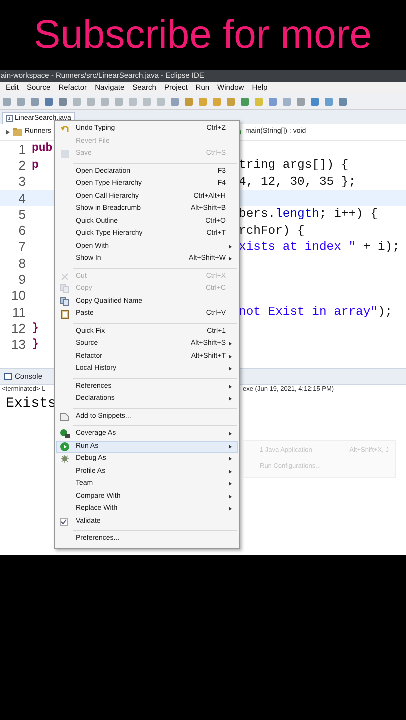  I want to click on line-number: 4, so click(22, 198).